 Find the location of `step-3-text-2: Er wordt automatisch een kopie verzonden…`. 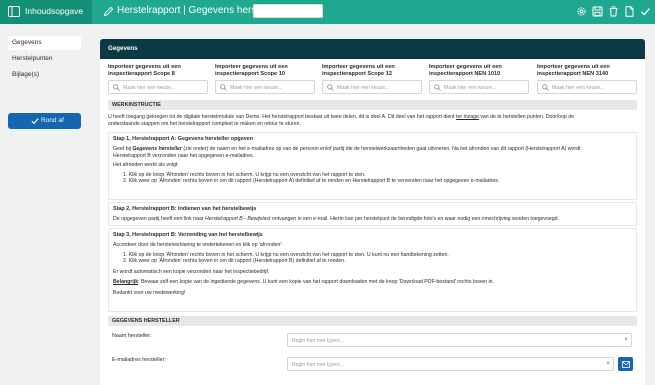

step-3-text-2: Er wordt automatisch een kopie verzonden… is located at coordinates (191, 271).